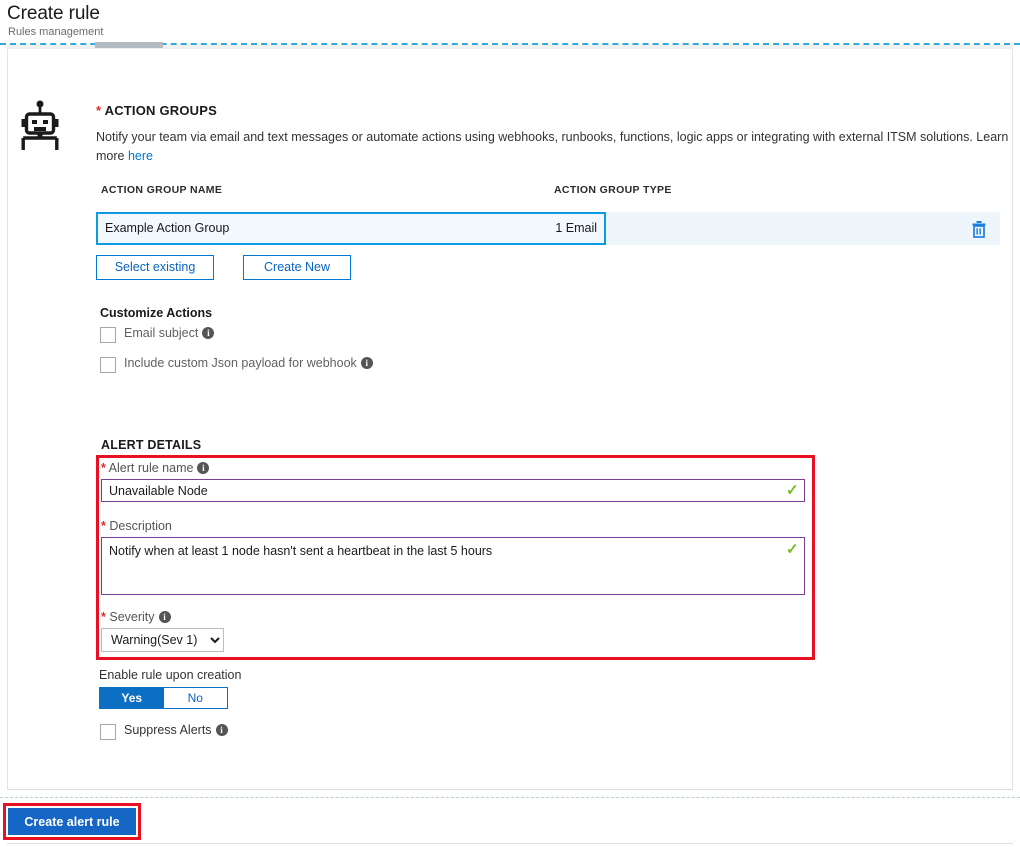 This screenshot has height=847, width=1020. I want to click on email-subject-label-text: Email subject, so click(161, 333).